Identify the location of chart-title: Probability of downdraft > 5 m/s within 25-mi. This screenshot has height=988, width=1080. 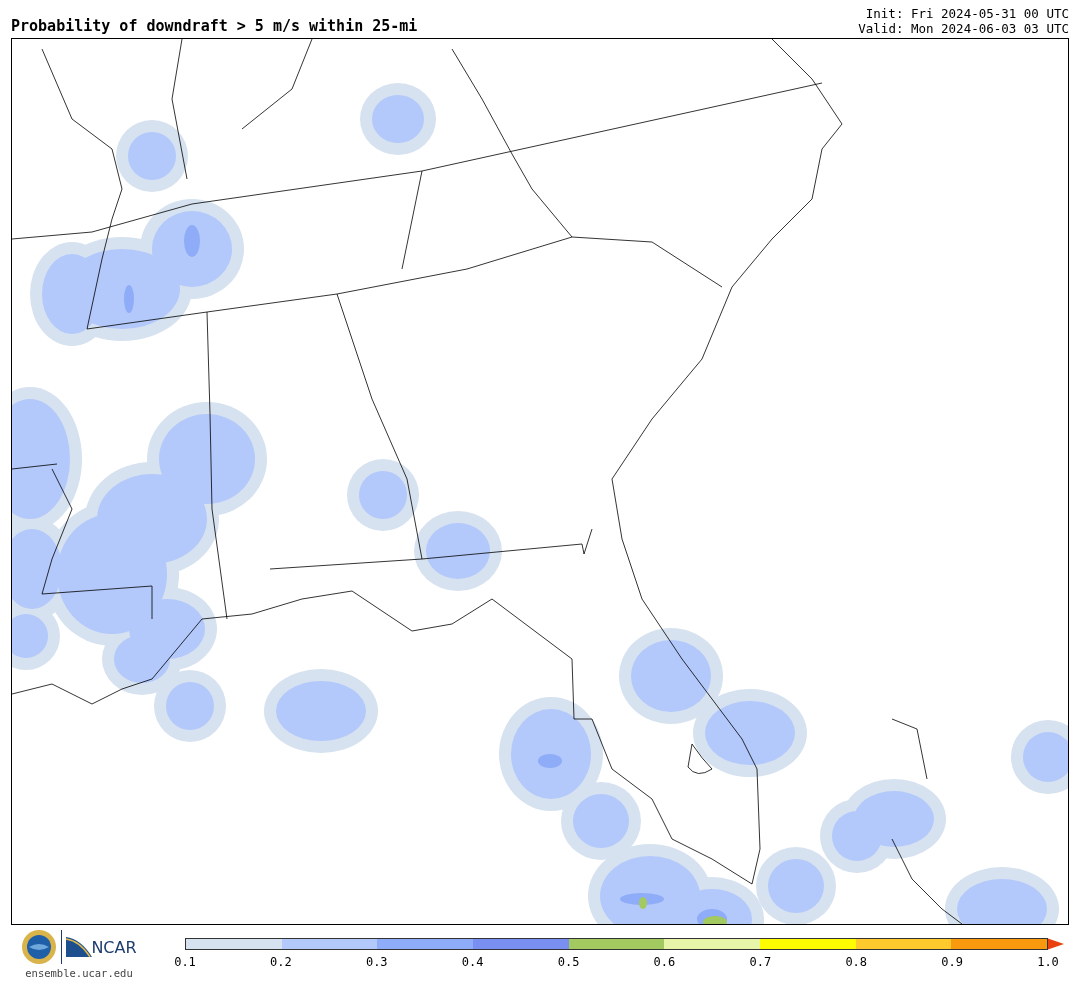
(214, 26).